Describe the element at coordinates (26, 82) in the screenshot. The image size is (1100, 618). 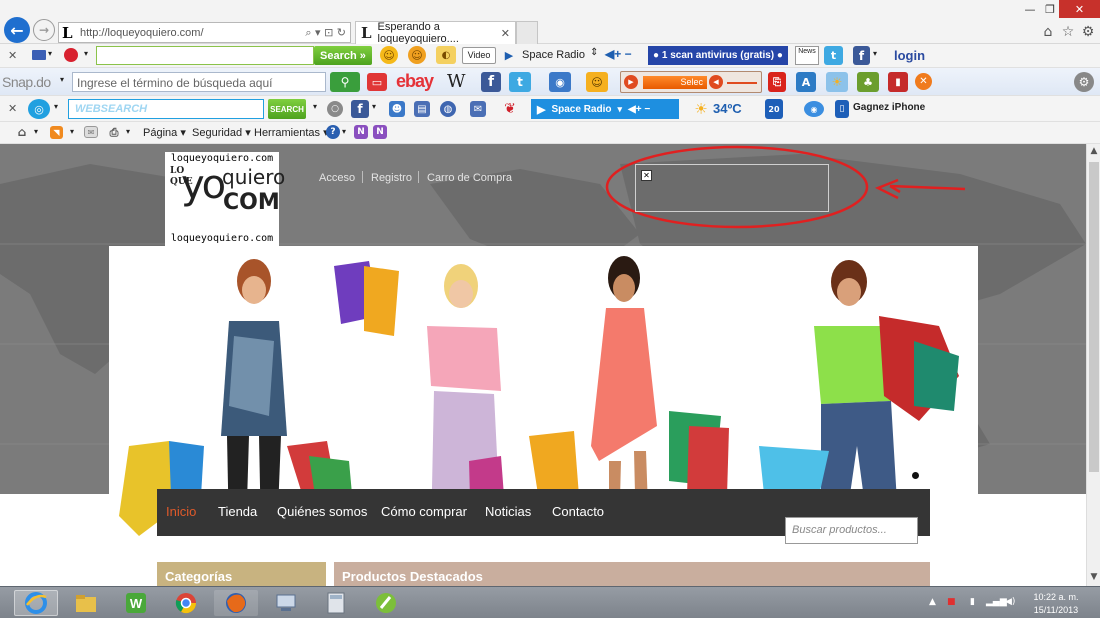
I see `snapdo-logo: Snap.do` at that location.